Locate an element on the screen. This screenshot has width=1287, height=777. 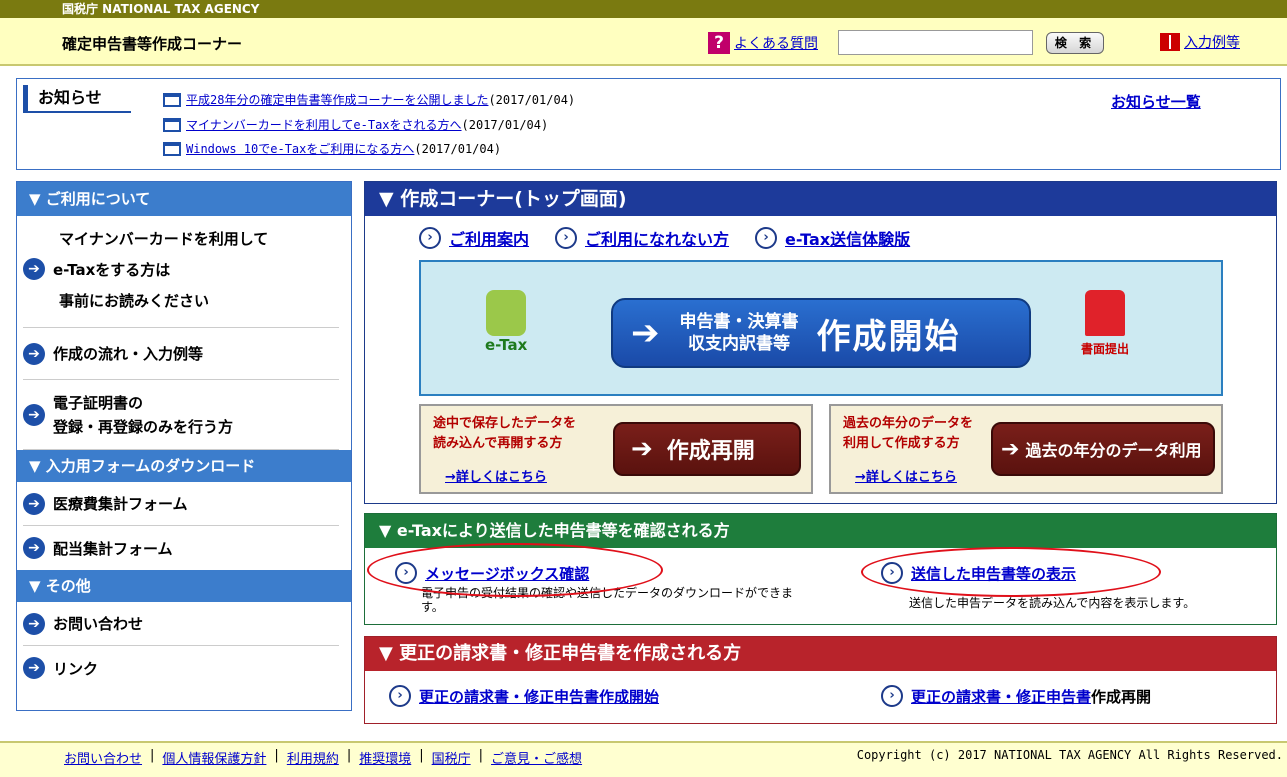
footer-link-environment: 推奨環境 is located at coordinates (385, 757).